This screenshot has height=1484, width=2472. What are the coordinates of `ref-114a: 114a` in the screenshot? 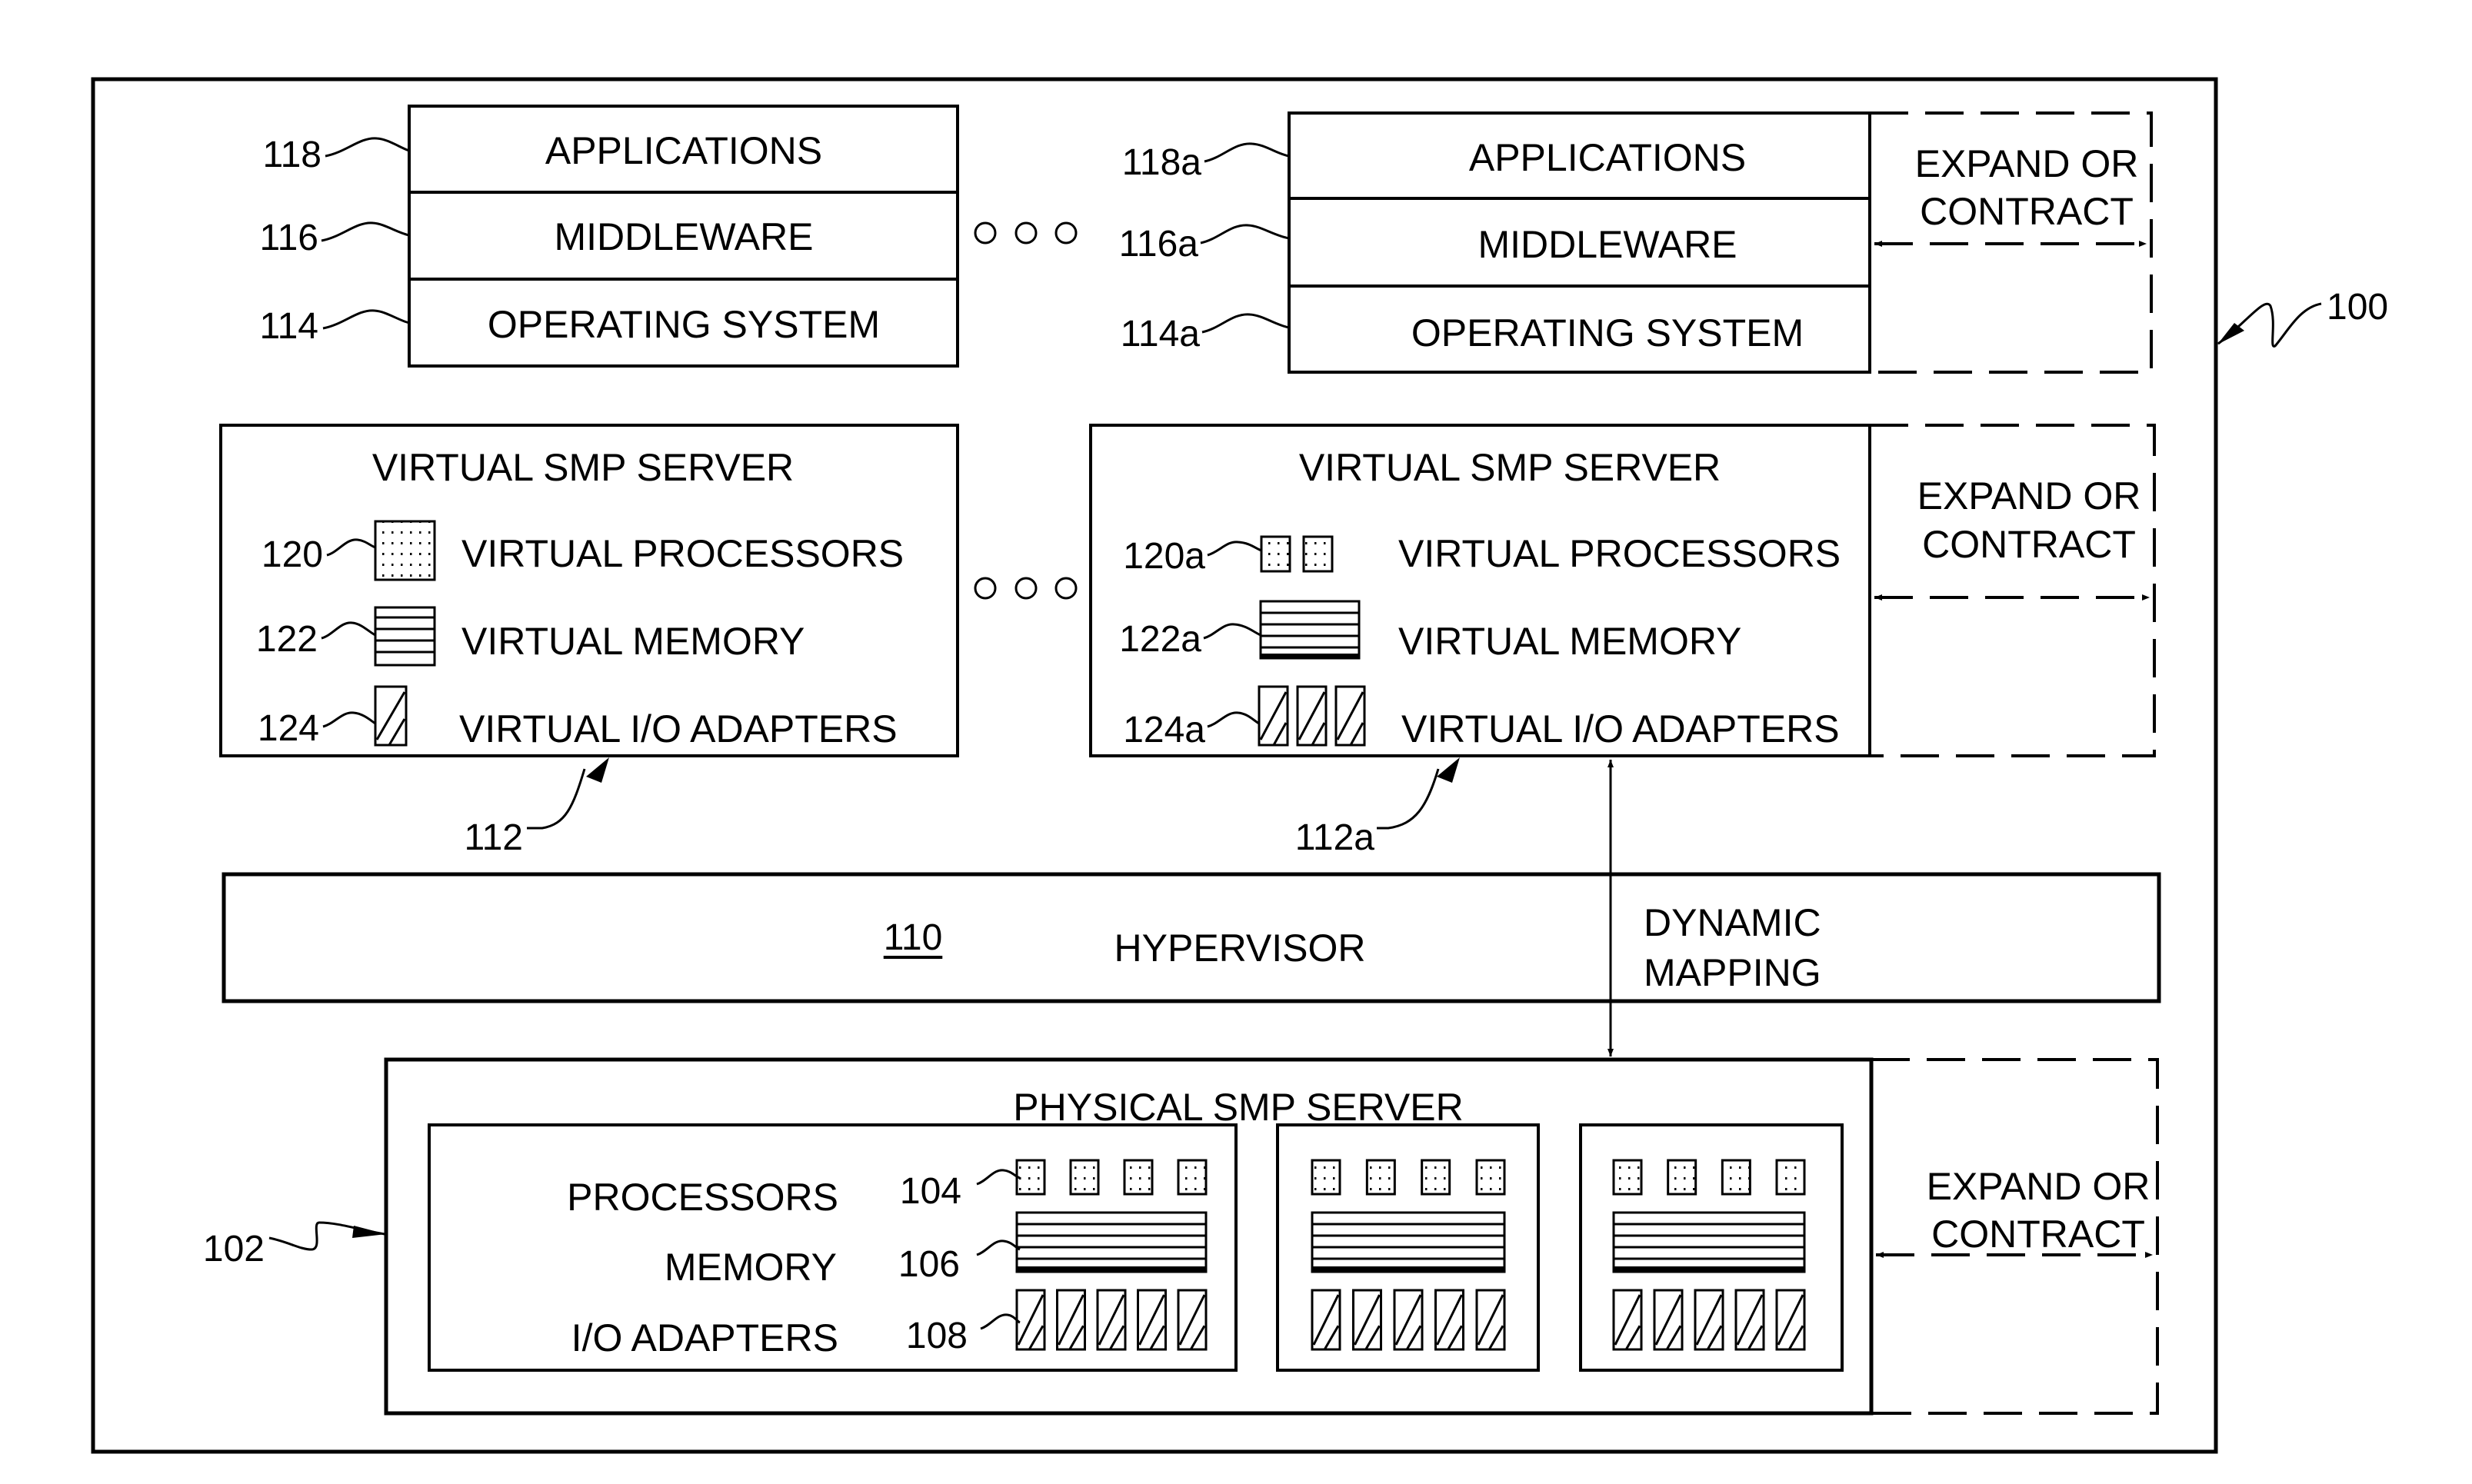 It's located at (1160, 334).